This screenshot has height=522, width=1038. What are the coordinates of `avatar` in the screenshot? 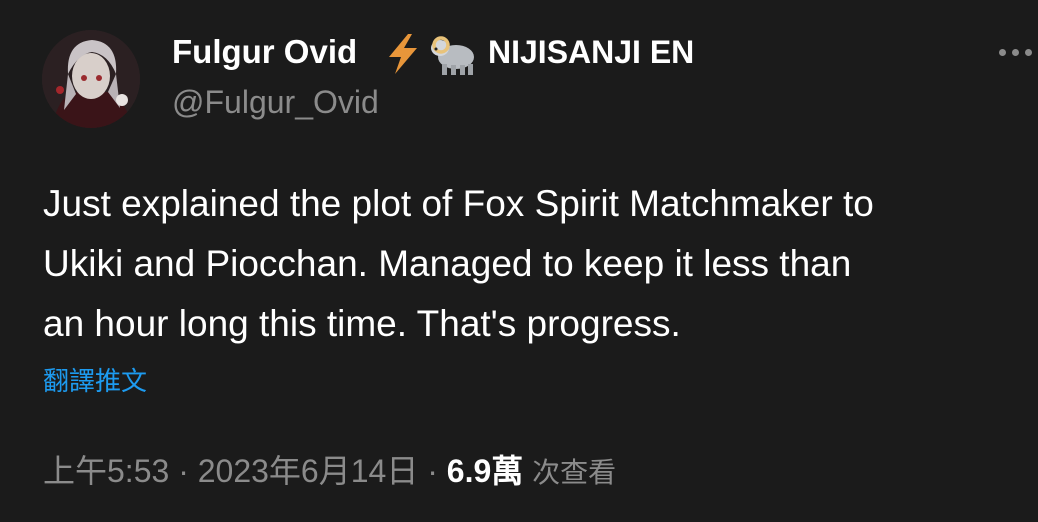 It's located at (91, 79).